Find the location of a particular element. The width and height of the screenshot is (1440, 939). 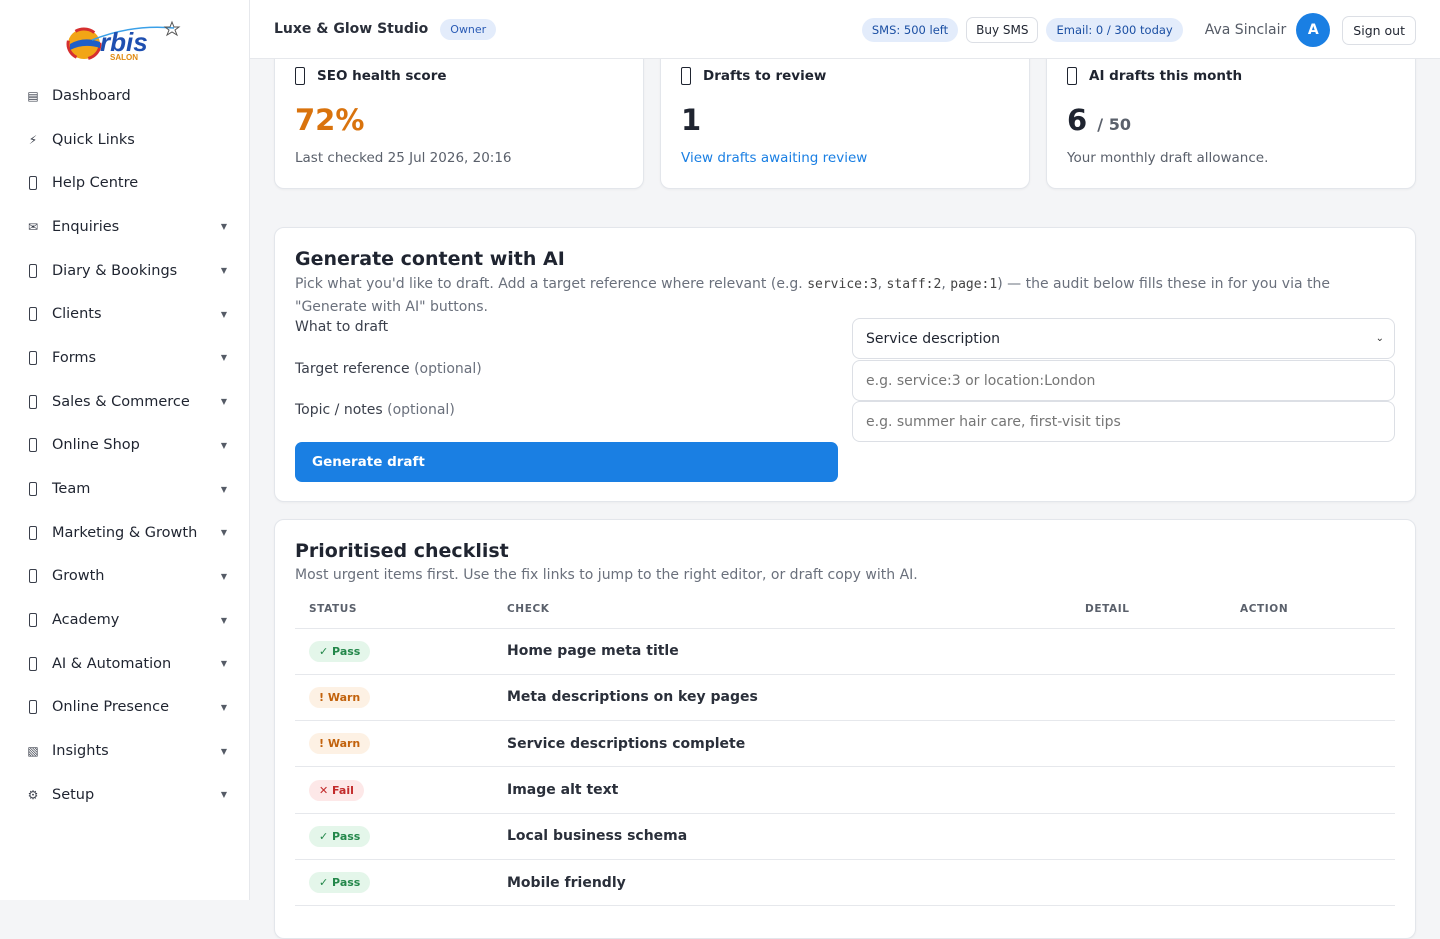

target-reference-label: Target reference (optional) is located at coordinates (388, 369).